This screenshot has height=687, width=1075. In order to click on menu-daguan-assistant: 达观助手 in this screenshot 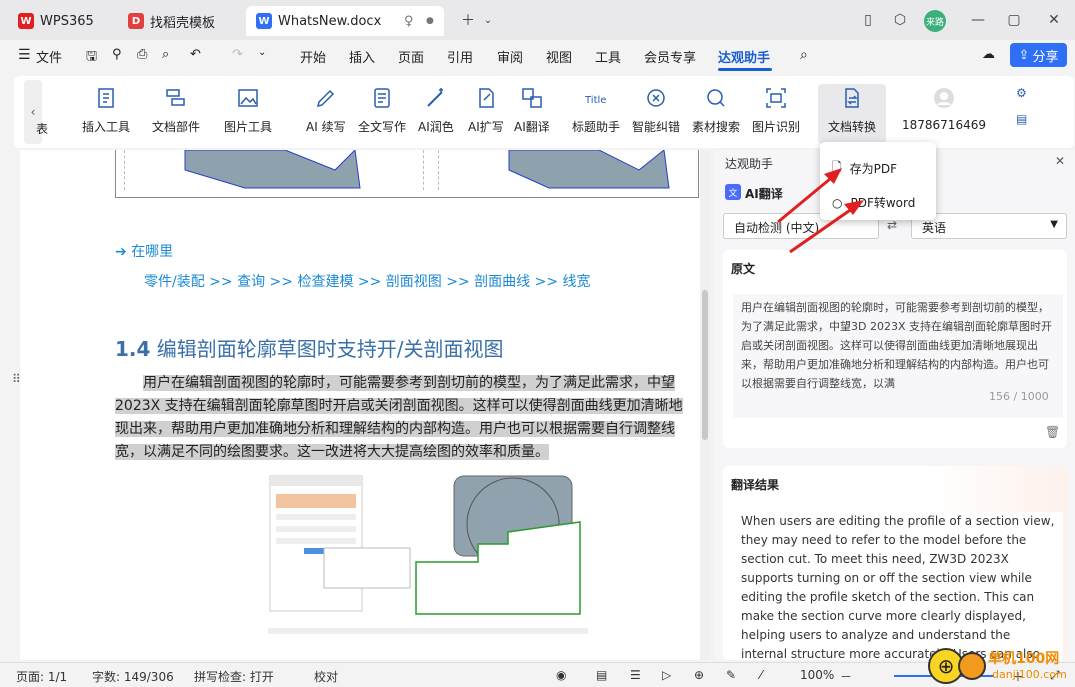, I will do `click(744, 56)`.